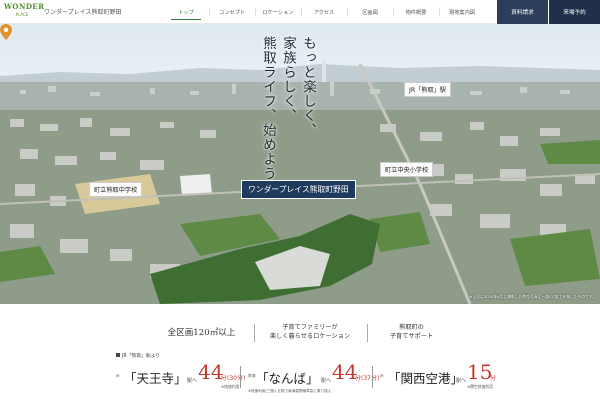 This screenshot has height=400, width=600. I want to click on access-line-prefix: 南海, so click(252, 375).